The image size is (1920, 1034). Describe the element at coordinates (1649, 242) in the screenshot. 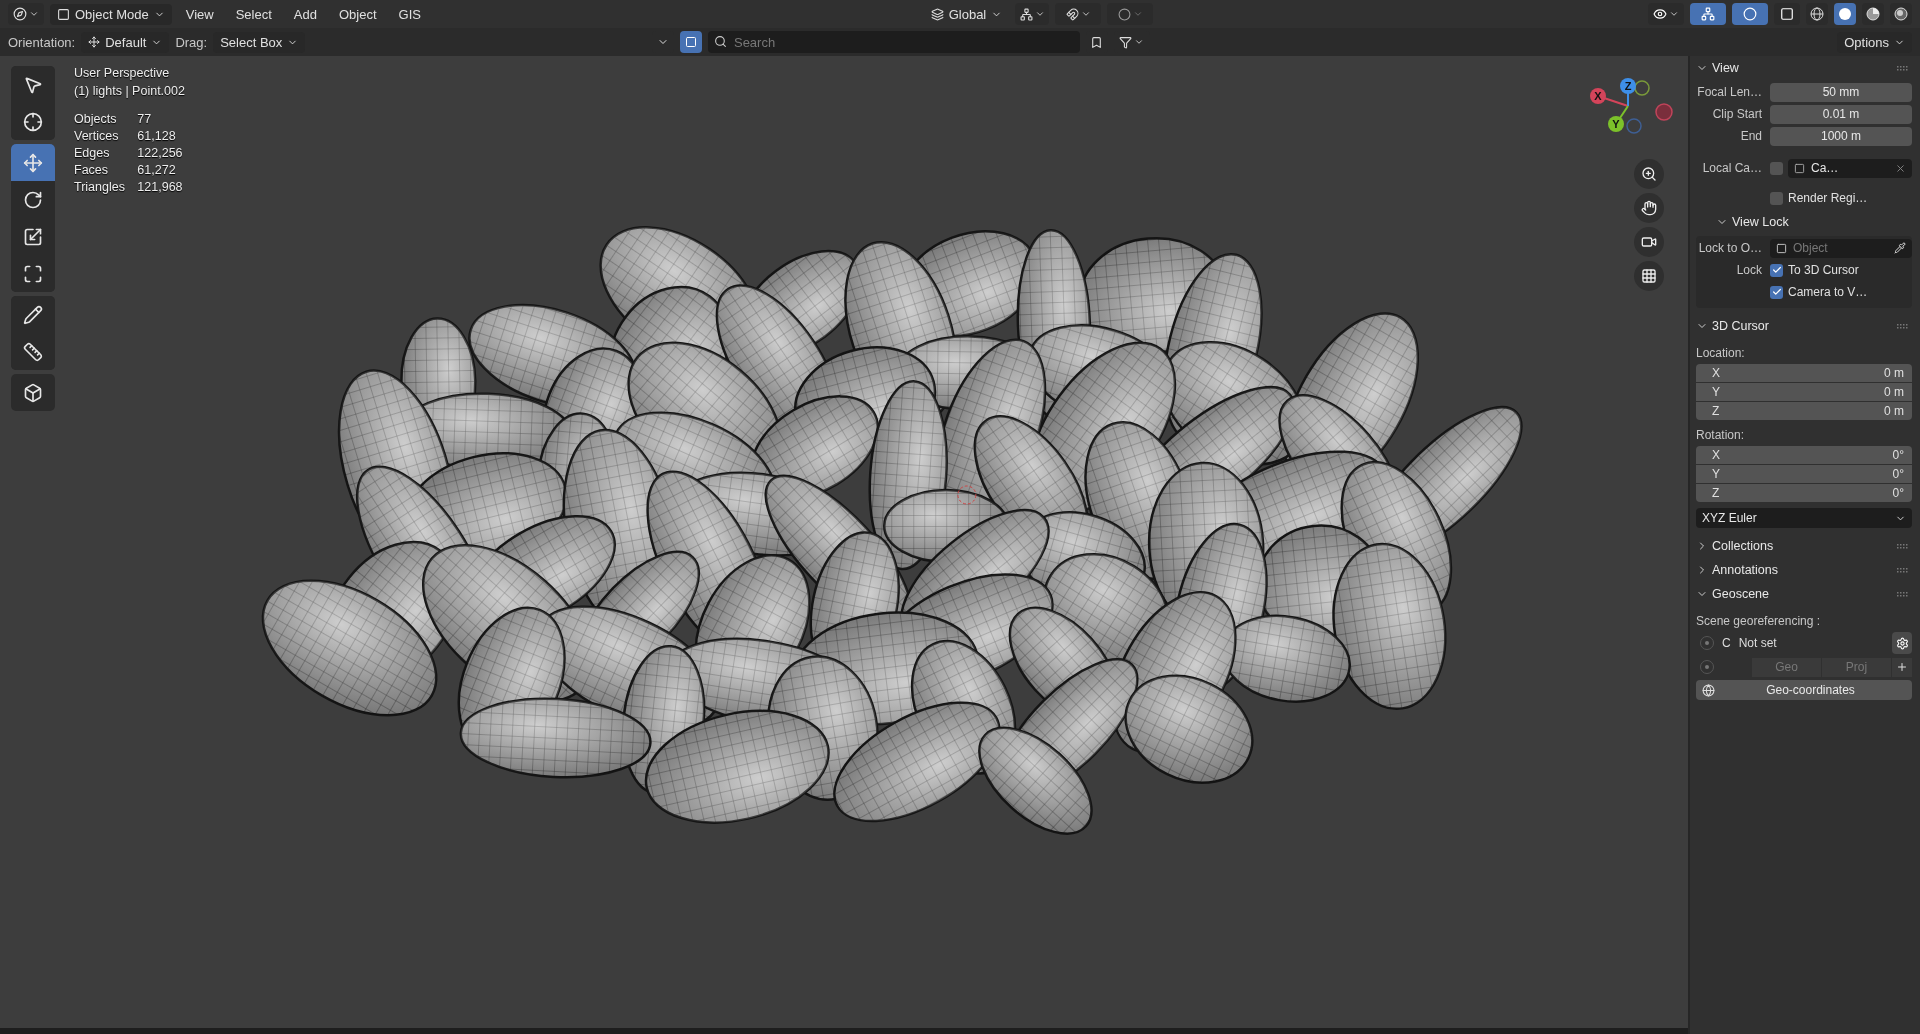

I see `camera-view-button` at that location.